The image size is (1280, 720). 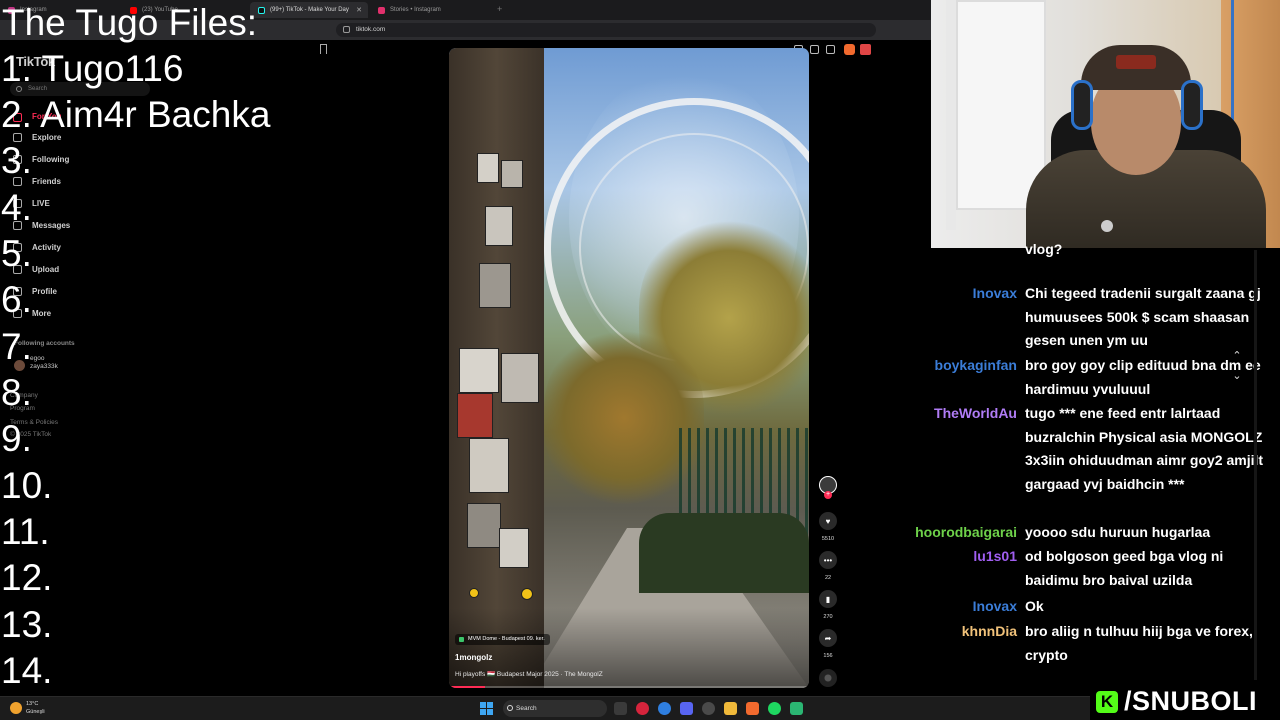 I want to click on location-chip: MVM Dome - Budapest 09. ker., so click(x=502, y=639).